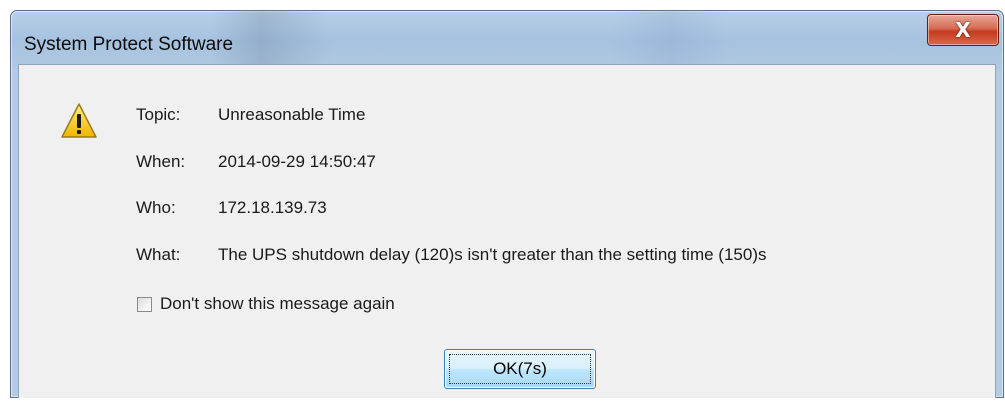 The height and width of the screenshot is (401, 1005). Describe the element at coordinates (561, 41) in the screenshot. I see `title-bar-background` at that location.